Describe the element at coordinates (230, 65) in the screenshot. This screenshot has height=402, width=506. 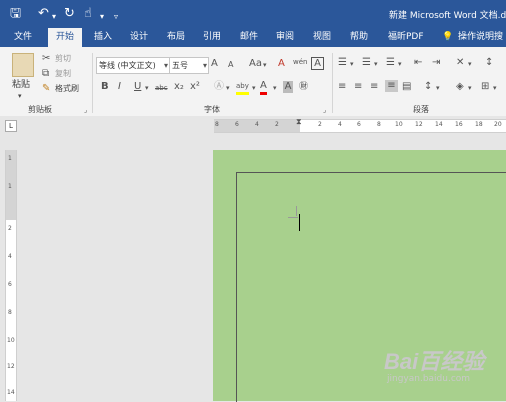
I see `shrink-font-icon: A` at that location.